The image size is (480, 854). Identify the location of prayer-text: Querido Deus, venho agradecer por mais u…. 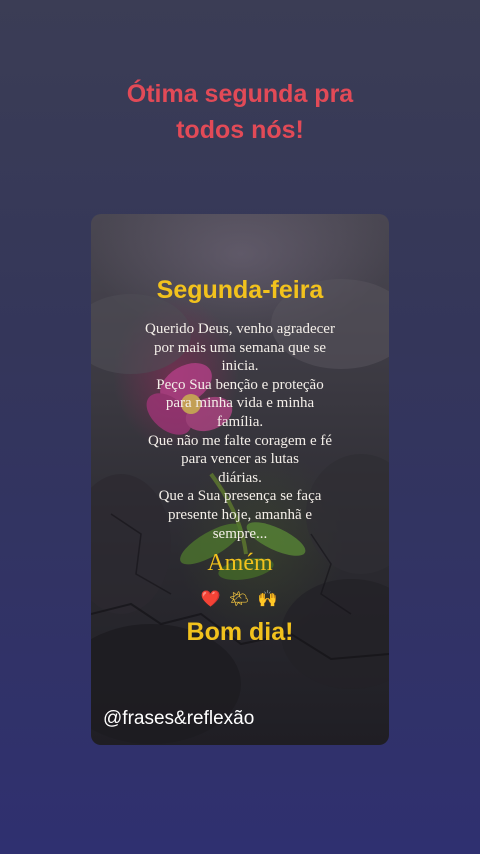
(240, 431).